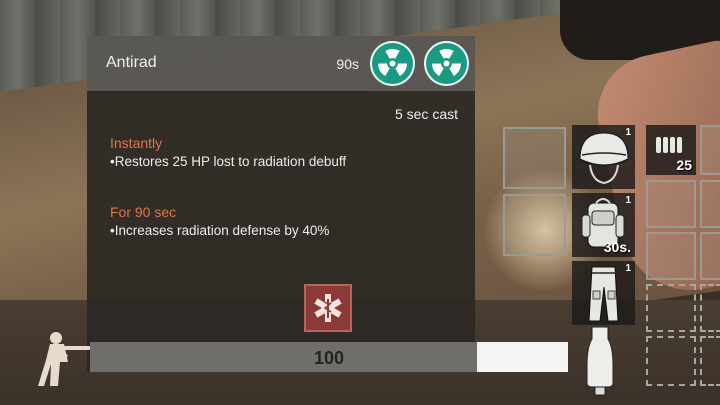 Image resolution: width=720 pixels, height=405 pixels. I want to click on durability-bar: 100, so click(329, 357).